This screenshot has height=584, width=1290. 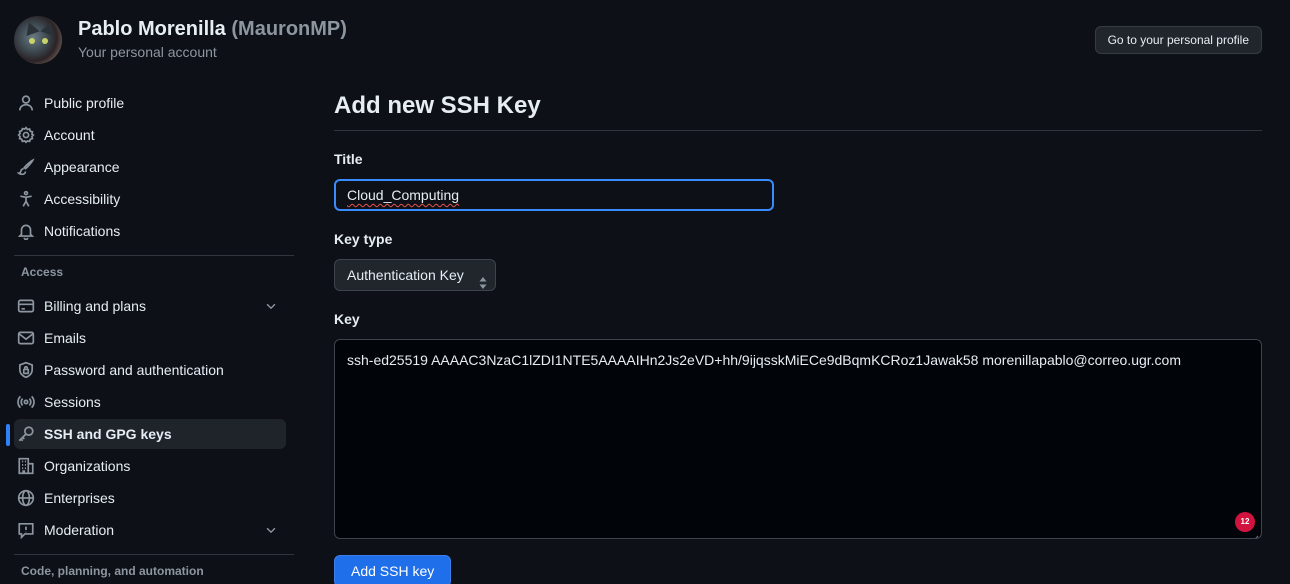 I want to click on sidebar-item-enterprises: Enterprises, so click(x=150, y=498).